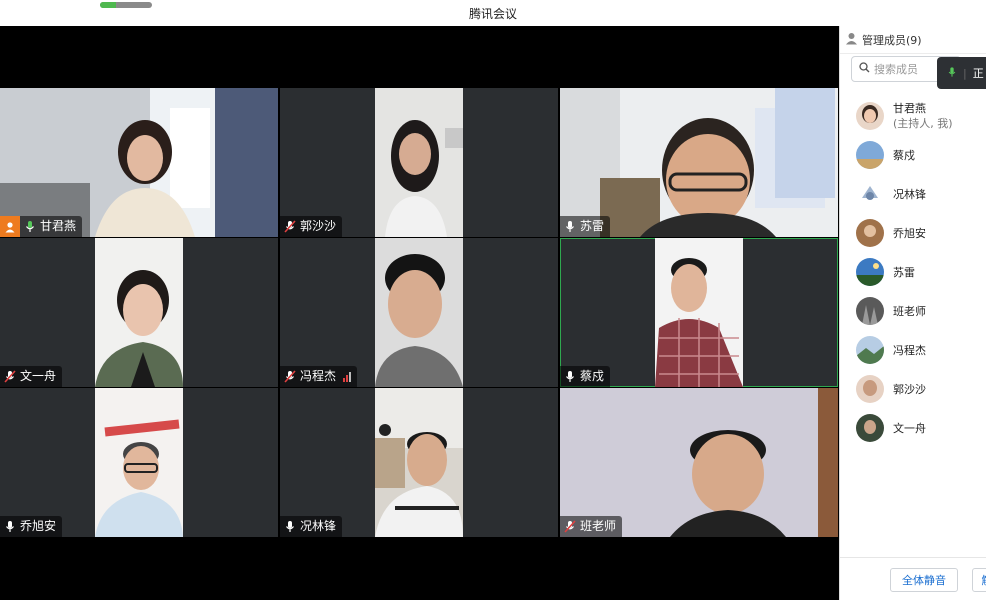 The image size is (986, 601). I want to click on member-item: 乔旭安, so click(913, 232).